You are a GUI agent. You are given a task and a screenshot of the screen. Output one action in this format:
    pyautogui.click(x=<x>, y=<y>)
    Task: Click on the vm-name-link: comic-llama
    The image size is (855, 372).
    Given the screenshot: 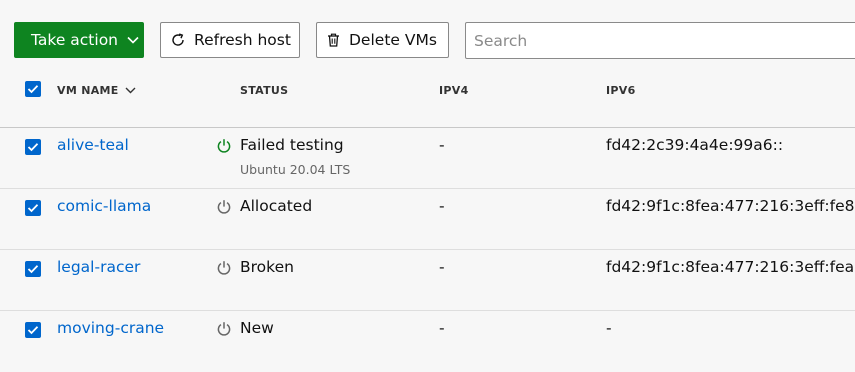 What is the action you would take?
    pyautogui.click(x=104, y=206)
    